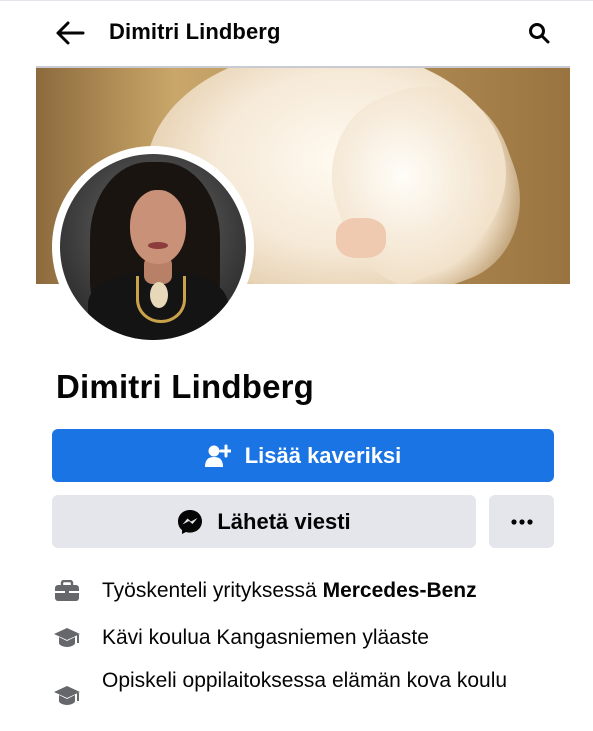 This screenshot has height=731, width=593. I want to click on work-info-row: Työskenteli yrityksessä Mercedes-Benz, so click(302, 590).